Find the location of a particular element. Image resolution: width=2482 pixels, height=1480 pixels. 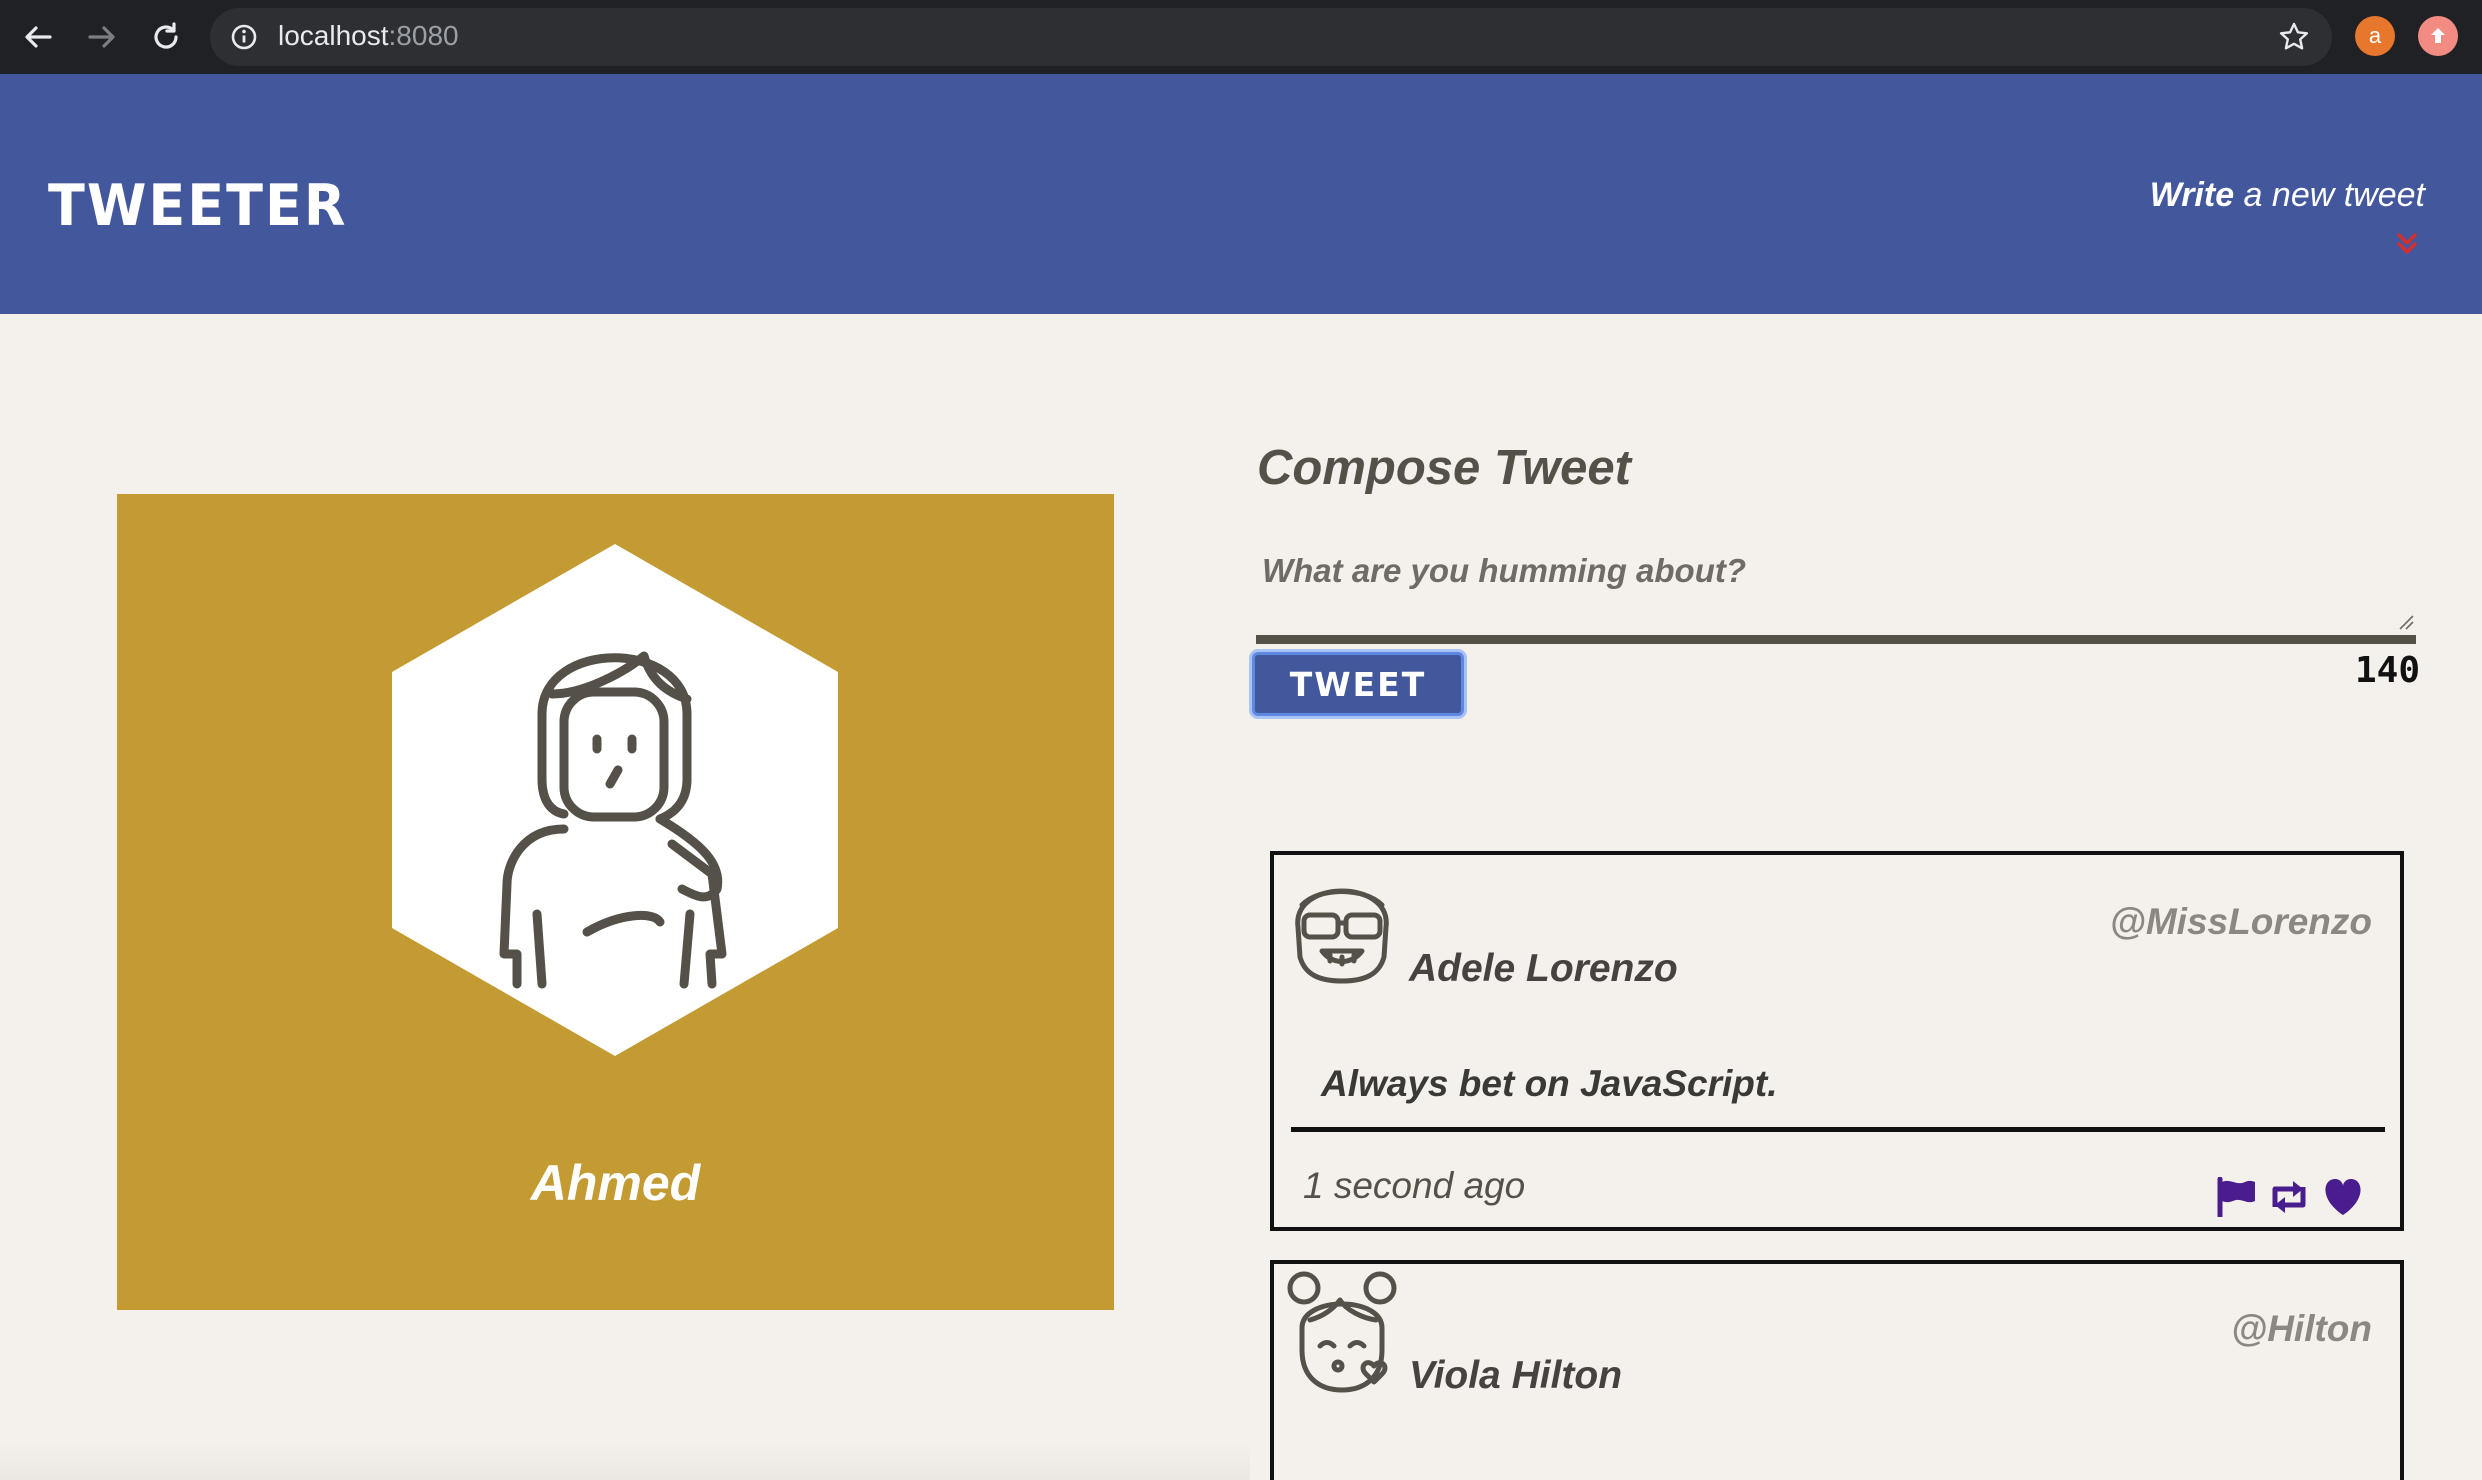

reload-icon is located at coordinates (166, 37).